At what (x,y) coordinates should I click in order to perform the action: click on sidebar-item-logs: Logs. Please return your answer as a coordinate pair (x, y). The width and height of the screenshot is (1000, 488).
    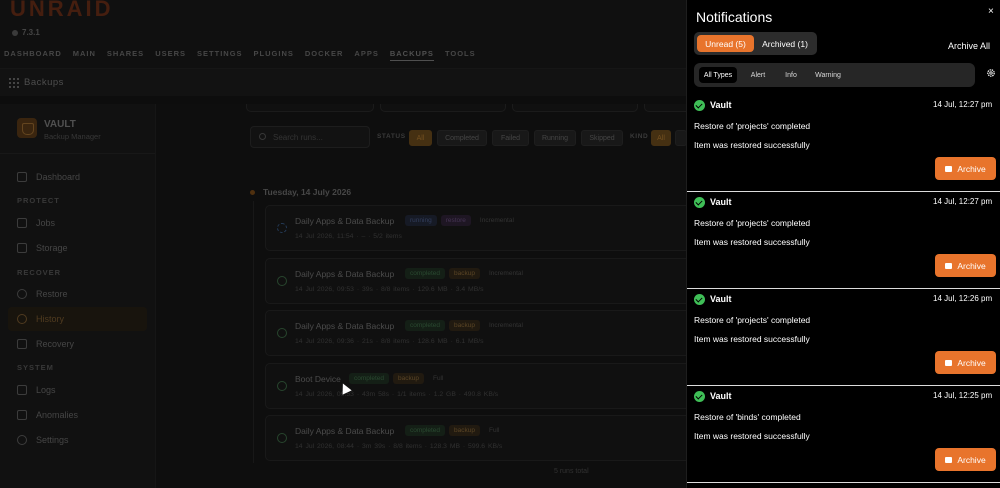
    Looking at the image, I should click on (77, 390).